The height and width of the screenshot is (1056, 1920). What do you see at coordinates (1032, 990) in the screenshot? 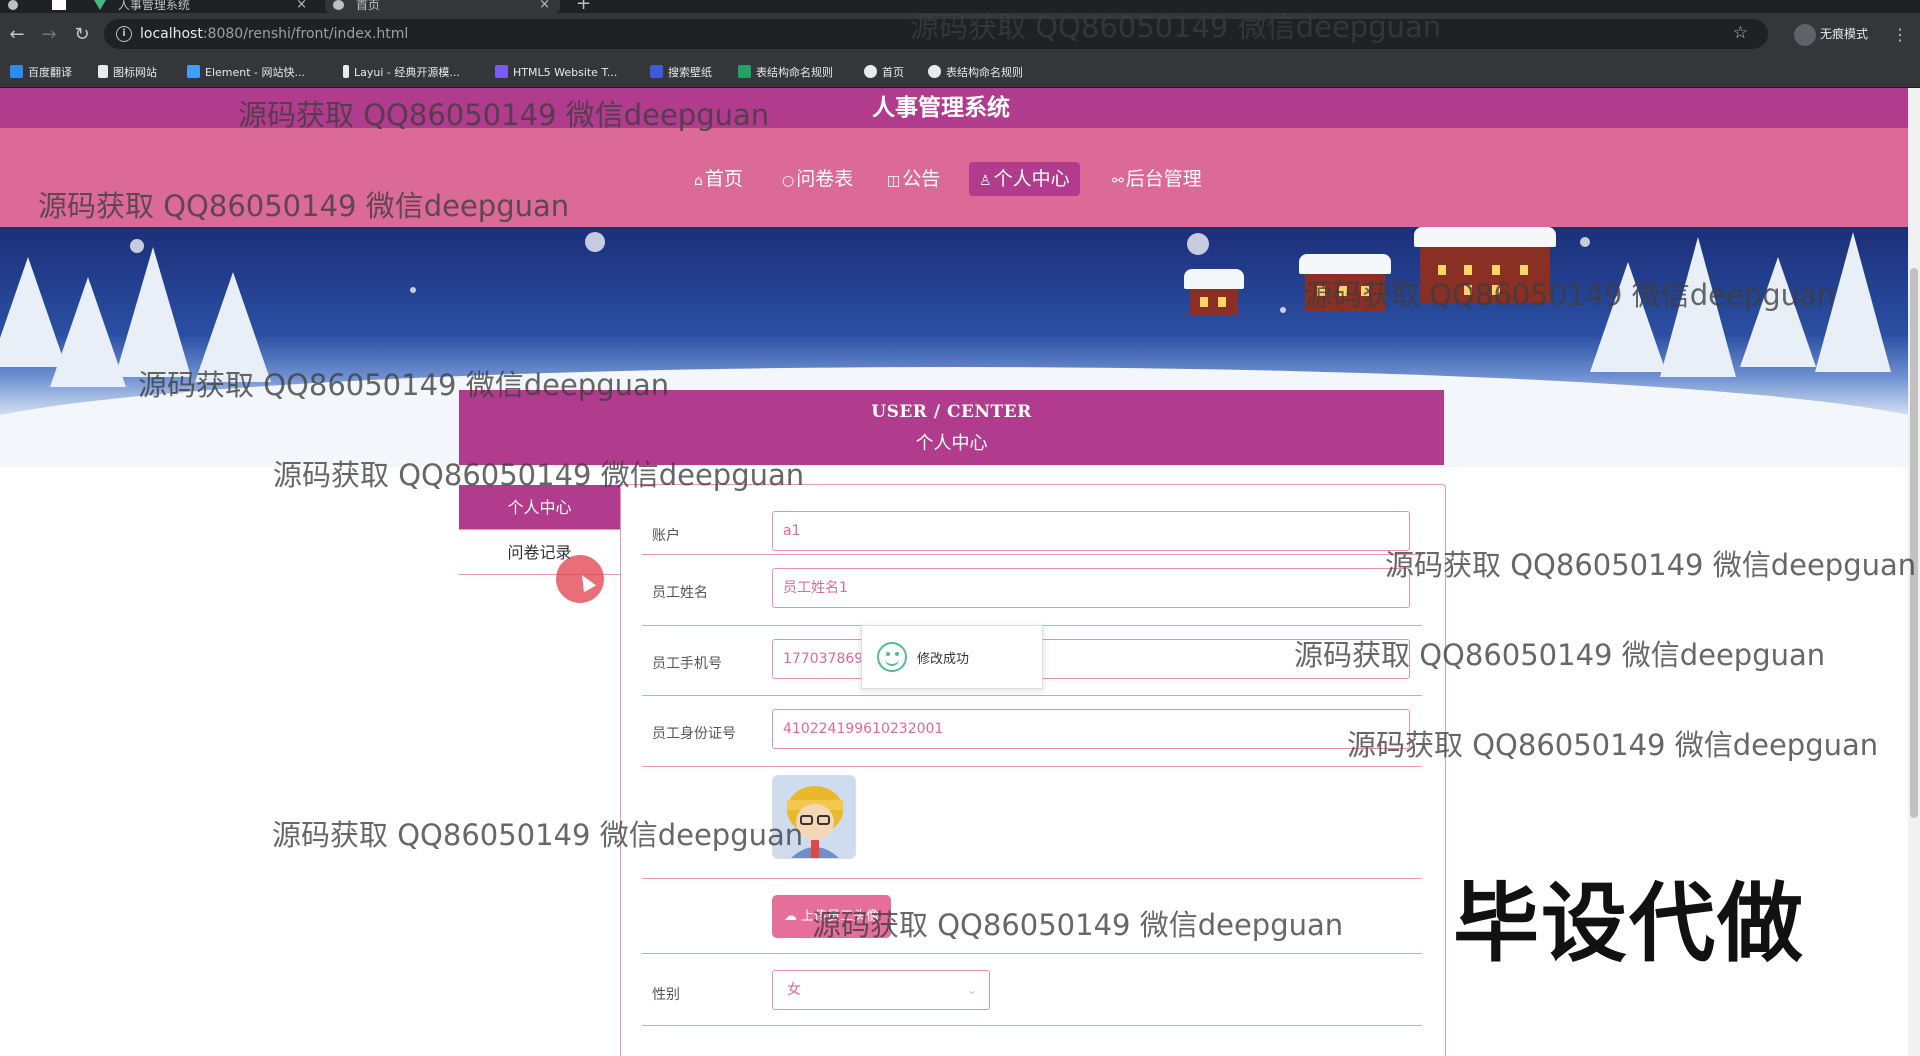
I see `form-row-gender: 性别 女 ⌄` at bounding box center [1032, 990].